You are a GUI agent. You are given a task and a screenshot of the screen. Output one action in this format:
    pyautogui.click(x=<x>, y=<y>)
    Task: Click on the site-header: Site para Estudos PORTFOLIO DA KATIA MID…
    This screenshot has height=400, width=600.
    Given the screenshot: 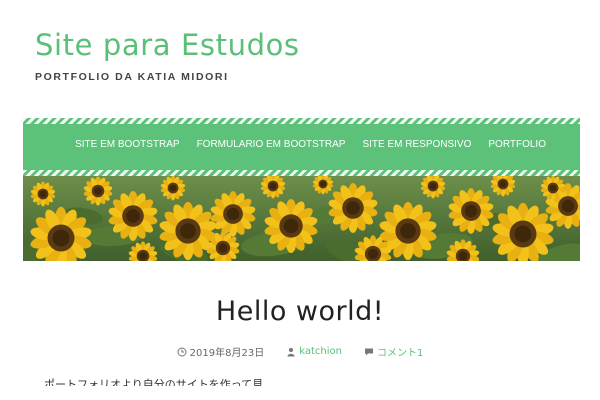 What is the action you would take?
    pyautogui.click(x=167, y=55)
    